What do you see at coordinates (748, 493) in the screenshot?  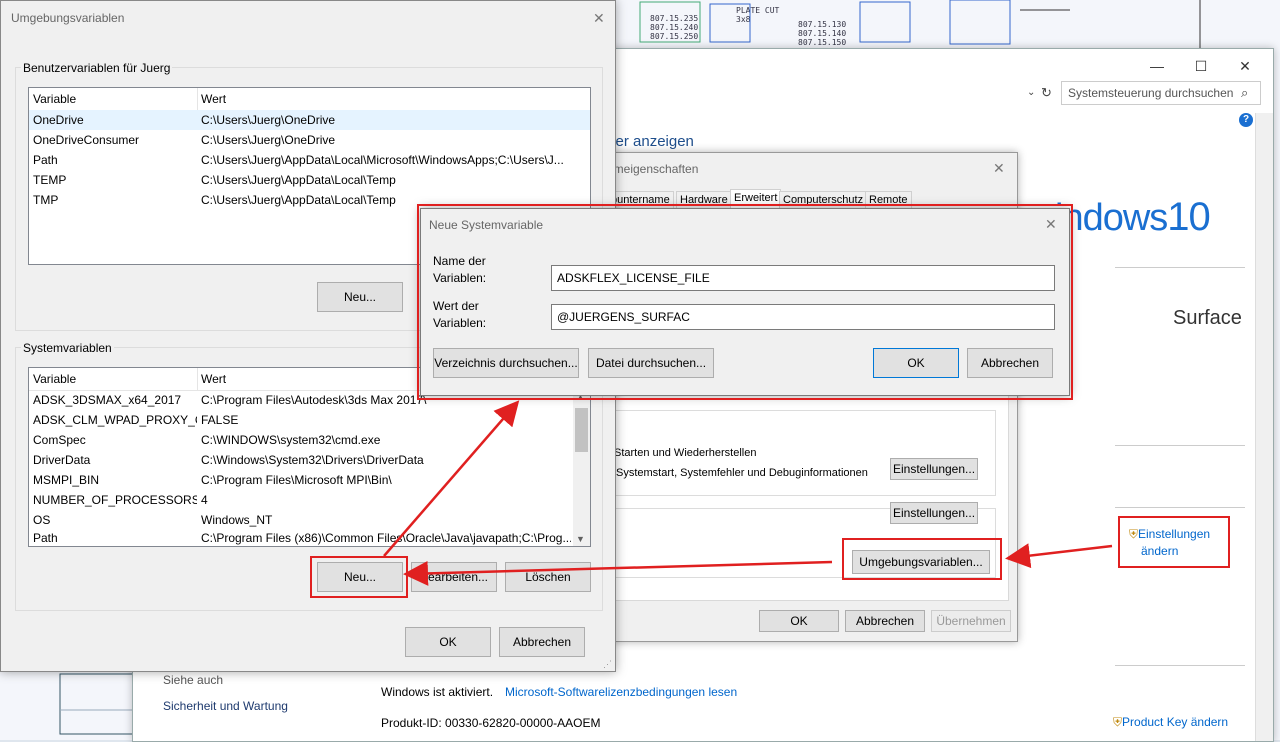 I see `annotation-arrows` at bounding box center [748, 493].